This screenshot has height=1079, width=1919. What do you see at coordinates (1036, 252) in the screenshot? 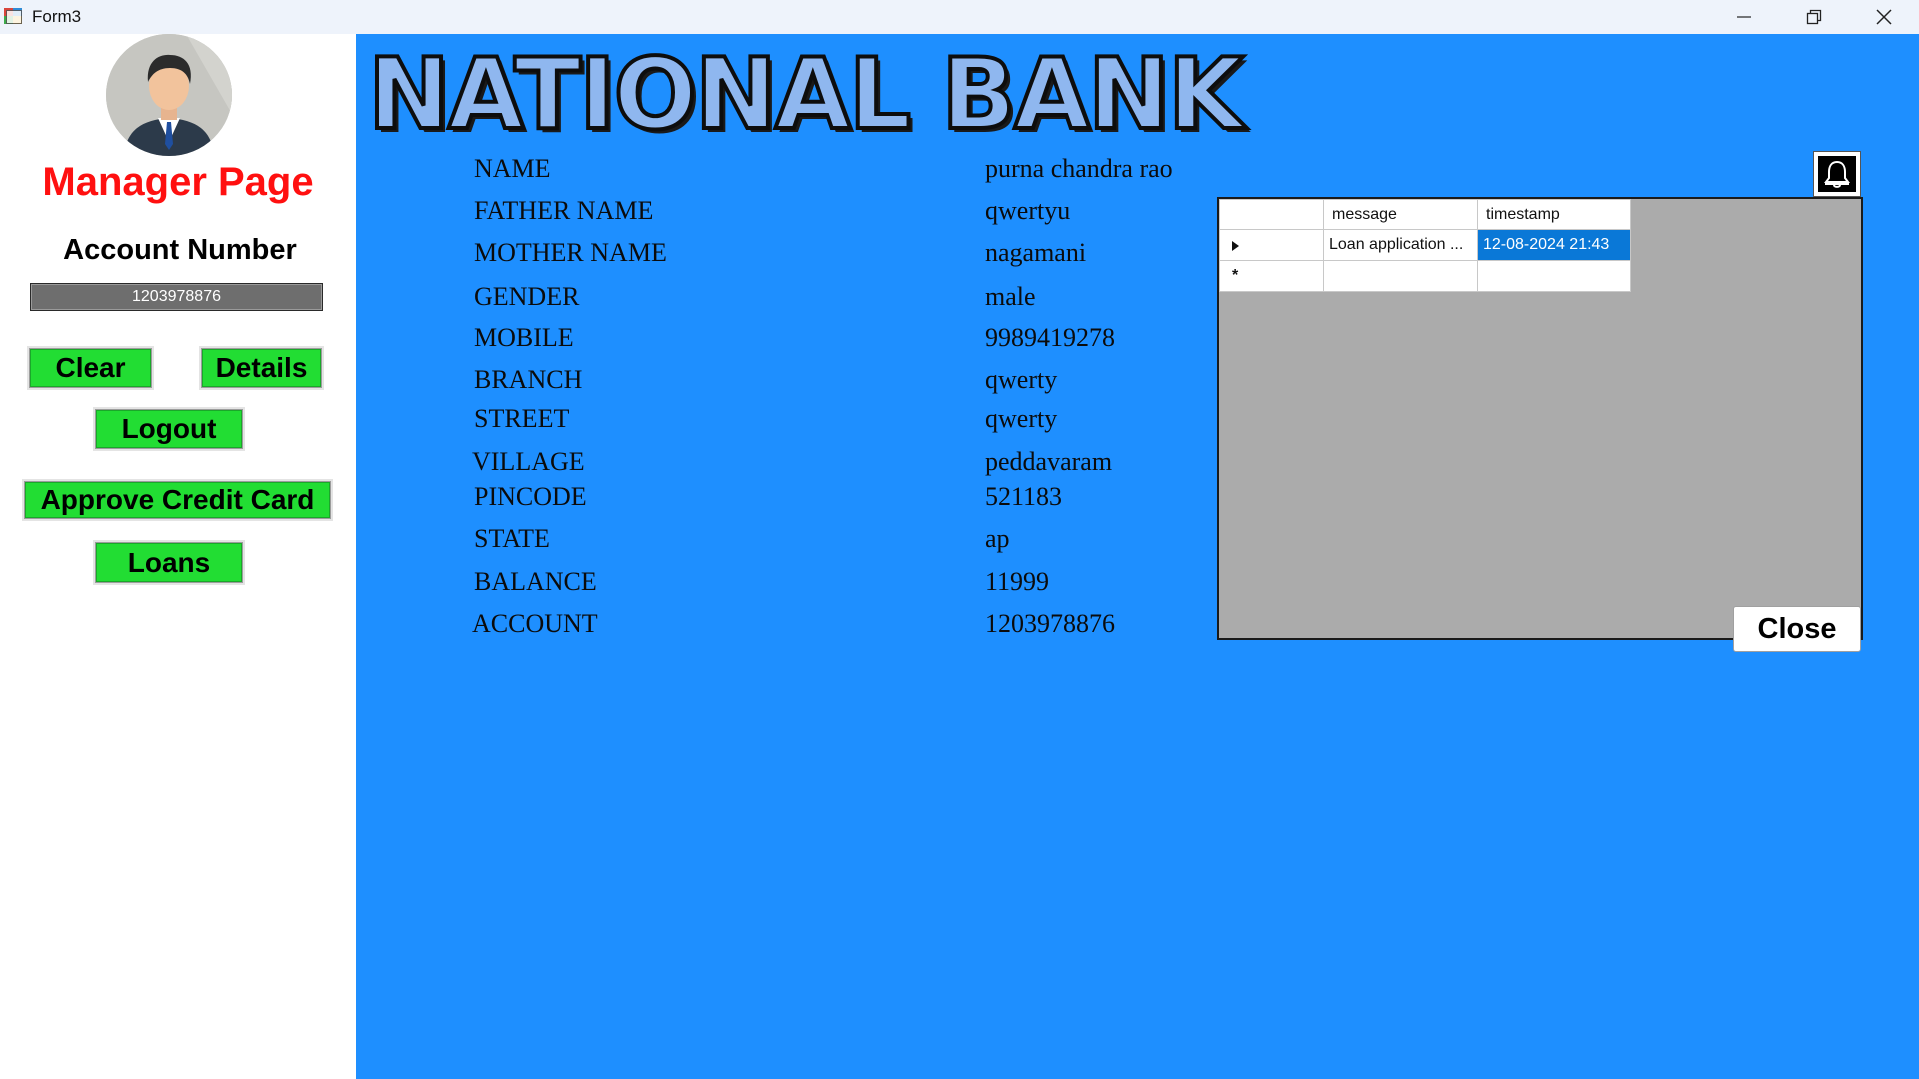
I see `detail-value-mother-name: nagamani` at bounding box center [1036, 252].